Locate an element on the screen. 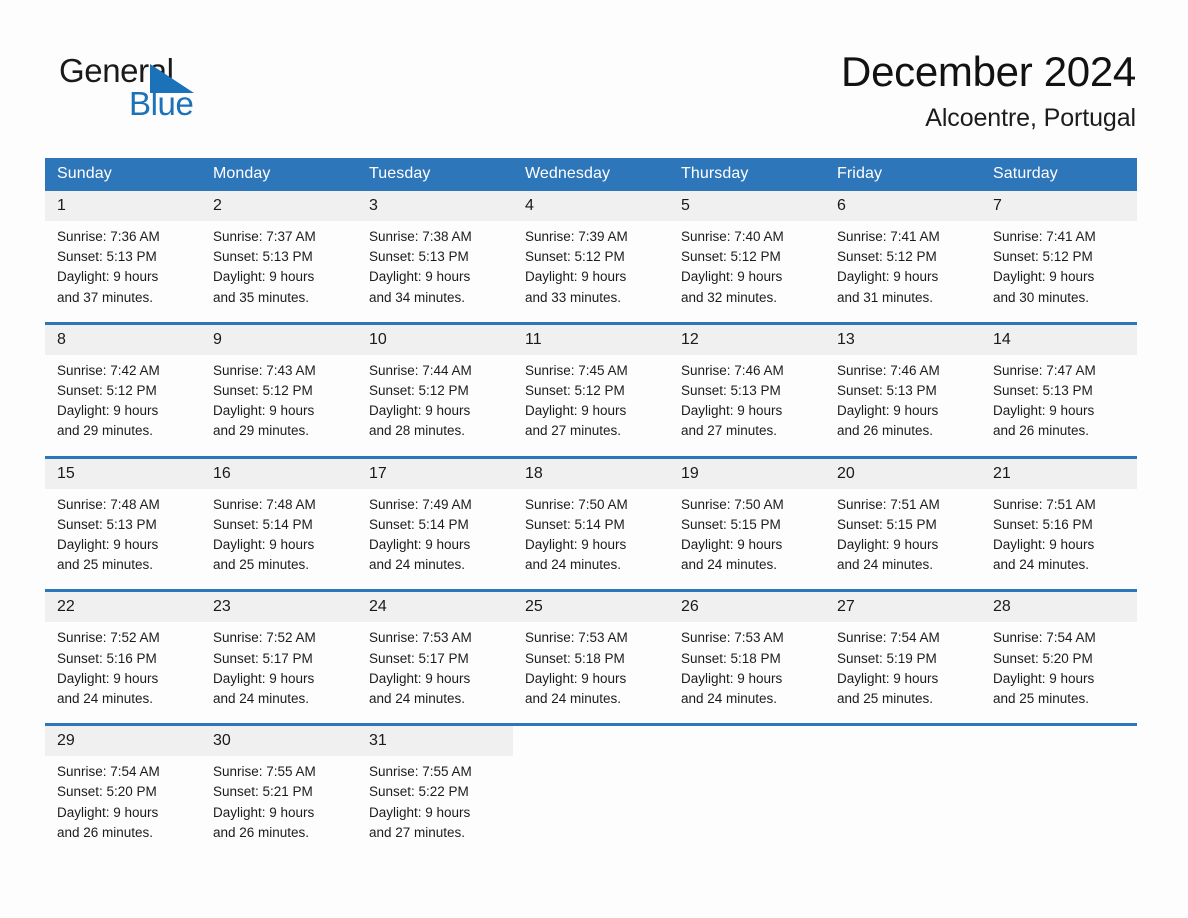  day-number: 30 is located at coordinates (279, 741).